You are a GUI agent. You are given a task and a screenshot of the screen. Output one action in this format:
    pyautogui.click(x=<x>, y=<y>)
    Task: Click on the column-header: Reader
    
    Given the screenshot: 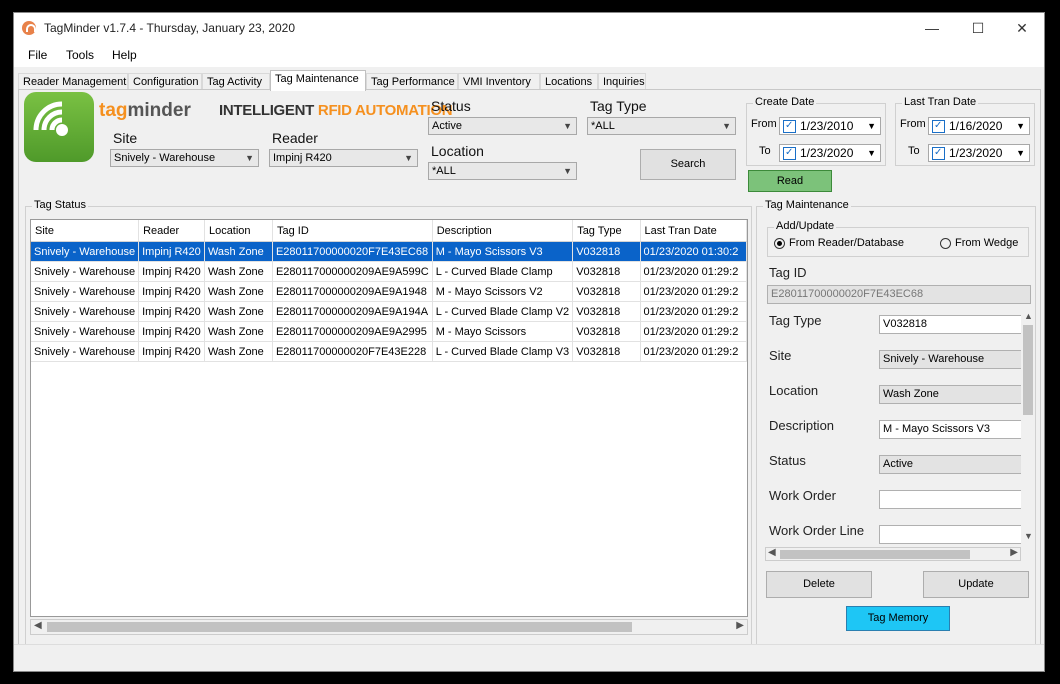 What is the action you would take?
    pyautogui.click(x=171, y=231)
    